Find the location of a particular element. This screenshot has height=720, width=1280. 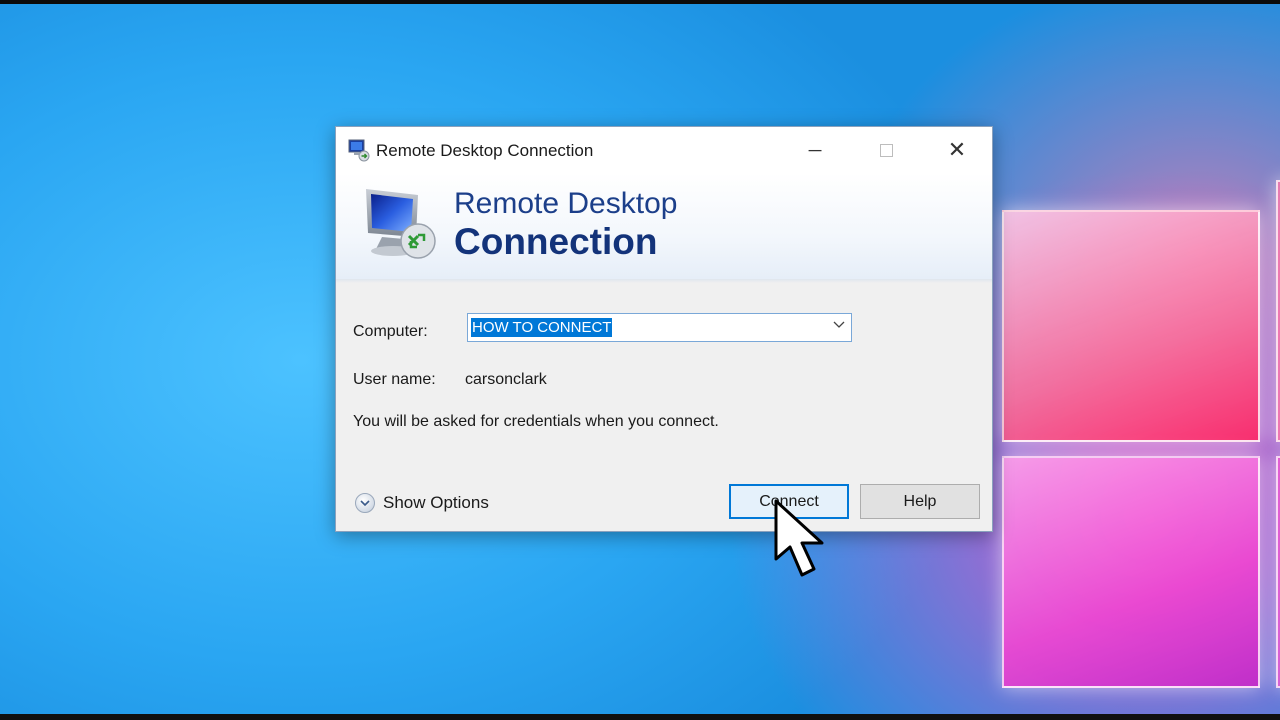

logo-pane-bottom-right is located at coordinates (1278, 572).